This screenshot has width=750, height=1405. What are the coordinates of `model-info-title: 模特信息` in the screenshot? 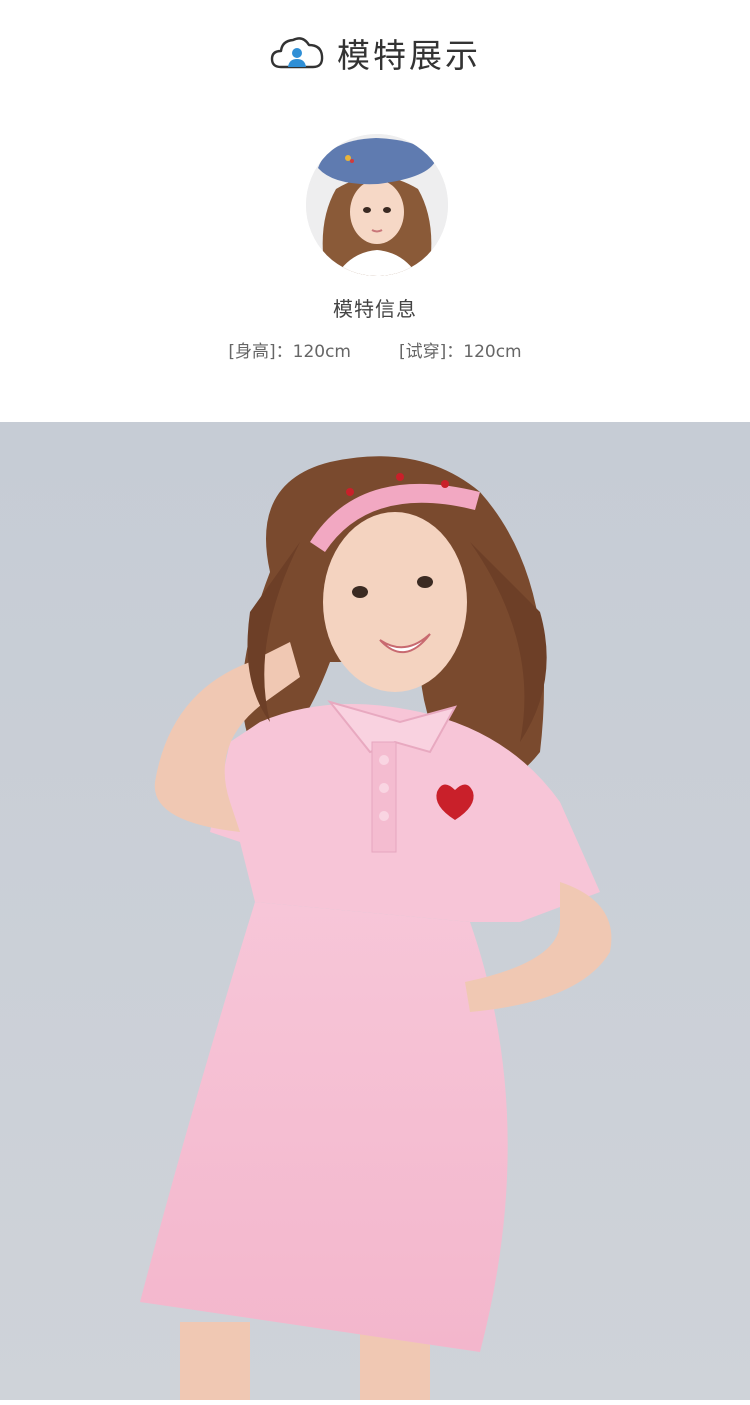 It's located at (375, 309).